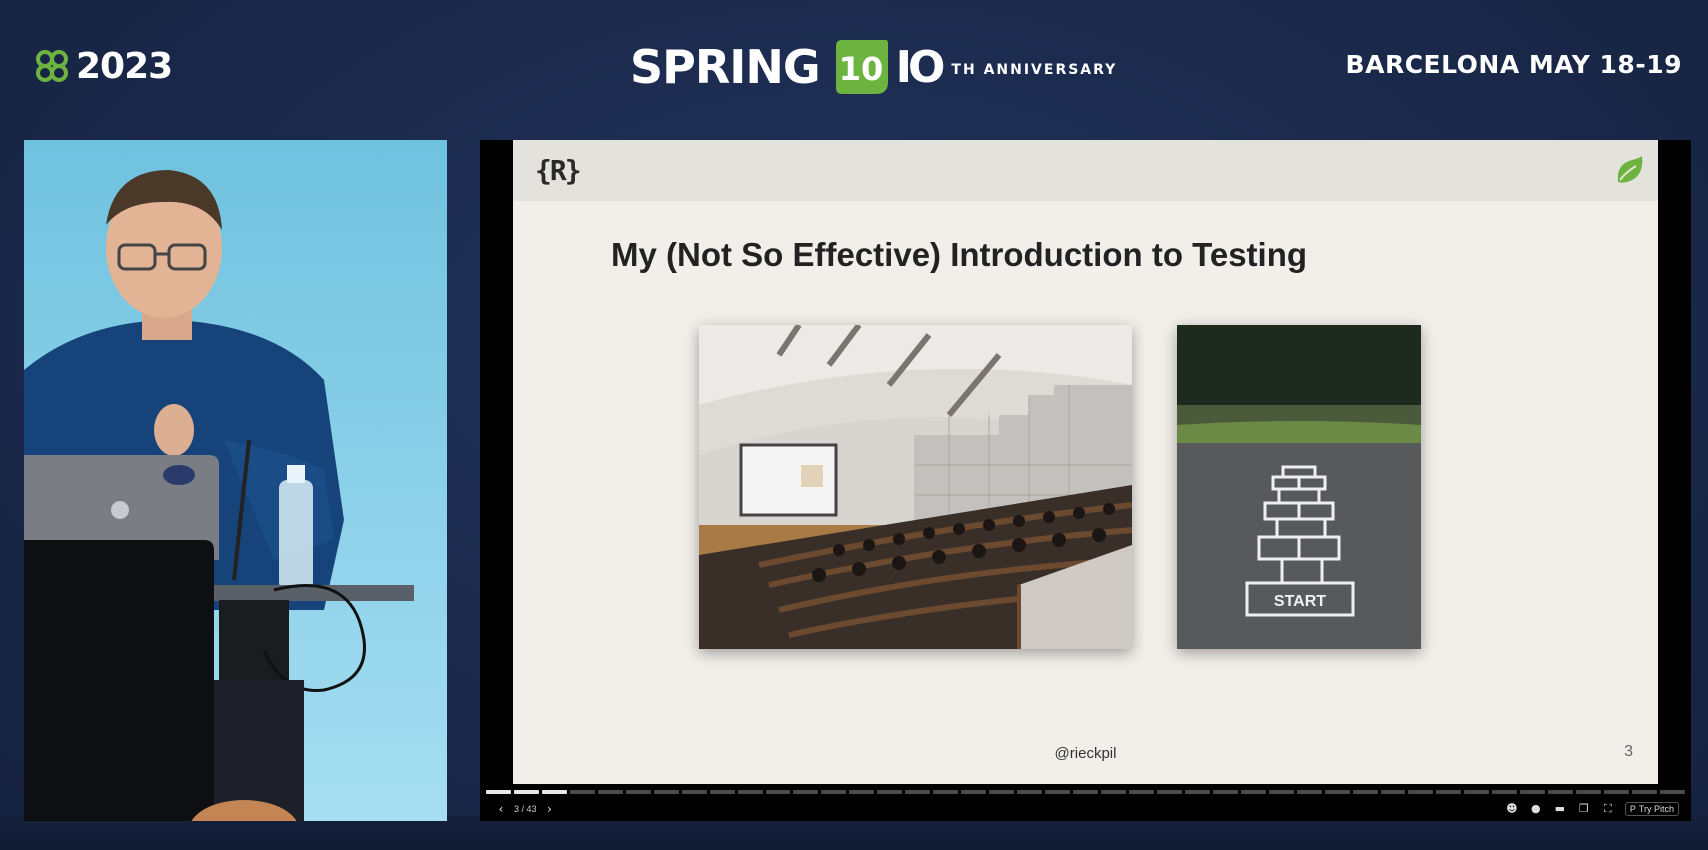 This screenshot has height=850, width=1708. What do you see at coordinates (1085, 808) in the screenshot?
I see `player-controls: ‹ 3 / 43 › ☻ ● ▬ ❐ ⛶ P Try Pitch` at bounding box center [1085, 808].